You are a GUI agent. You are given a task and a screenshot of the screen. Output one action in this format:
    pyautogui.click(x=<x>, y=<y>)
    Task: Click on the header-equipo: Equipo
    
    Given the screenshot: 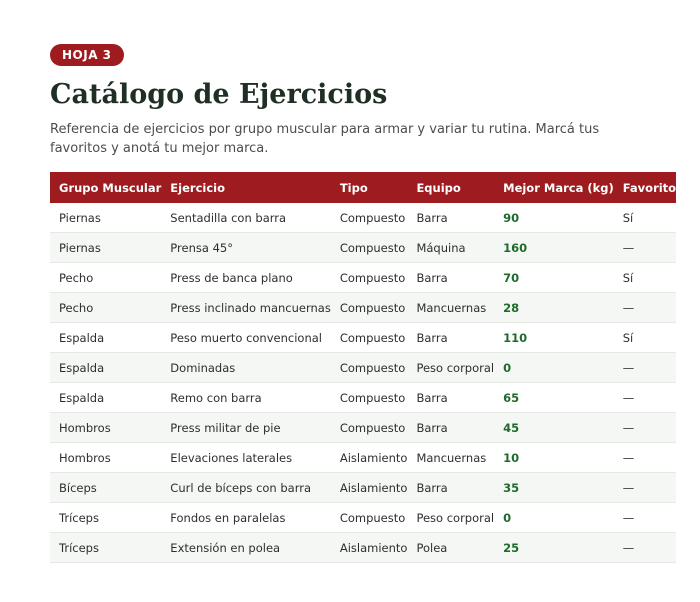 What is the action you would take?
    pyautogui.click(x=450, y=187)
    